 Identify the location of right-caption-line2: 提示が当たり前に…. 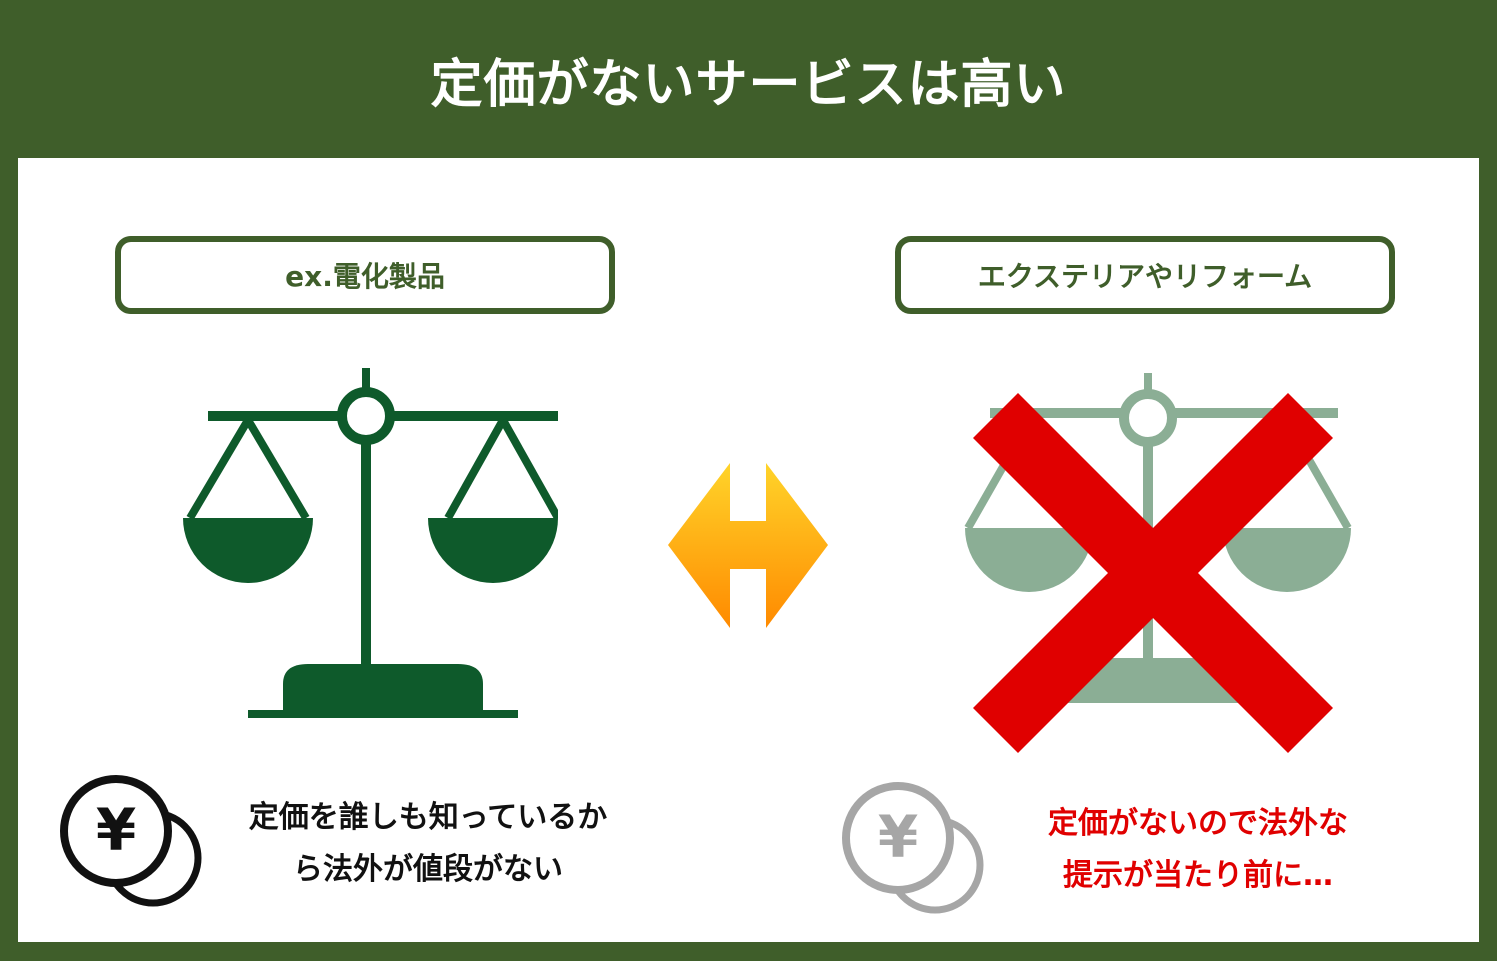
(1198, 875).